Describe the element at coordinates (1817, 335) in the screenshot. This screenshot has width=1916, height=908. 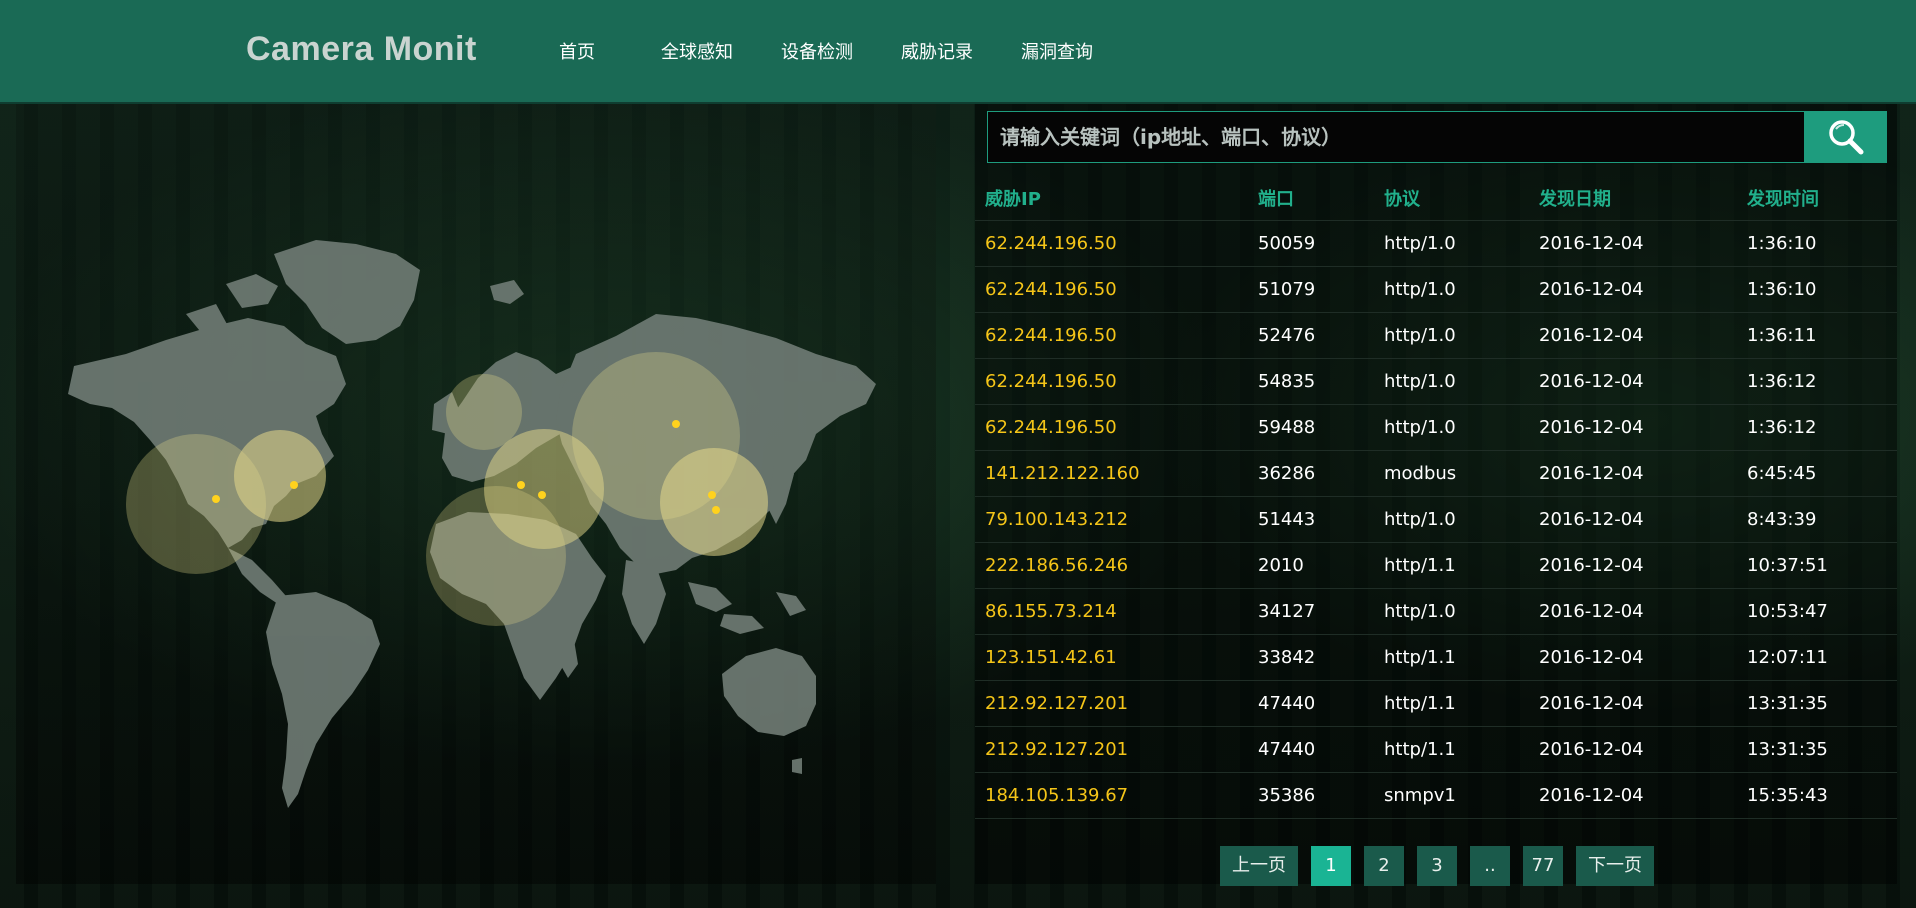
I see `cell-time: 1:36:11` at that location.